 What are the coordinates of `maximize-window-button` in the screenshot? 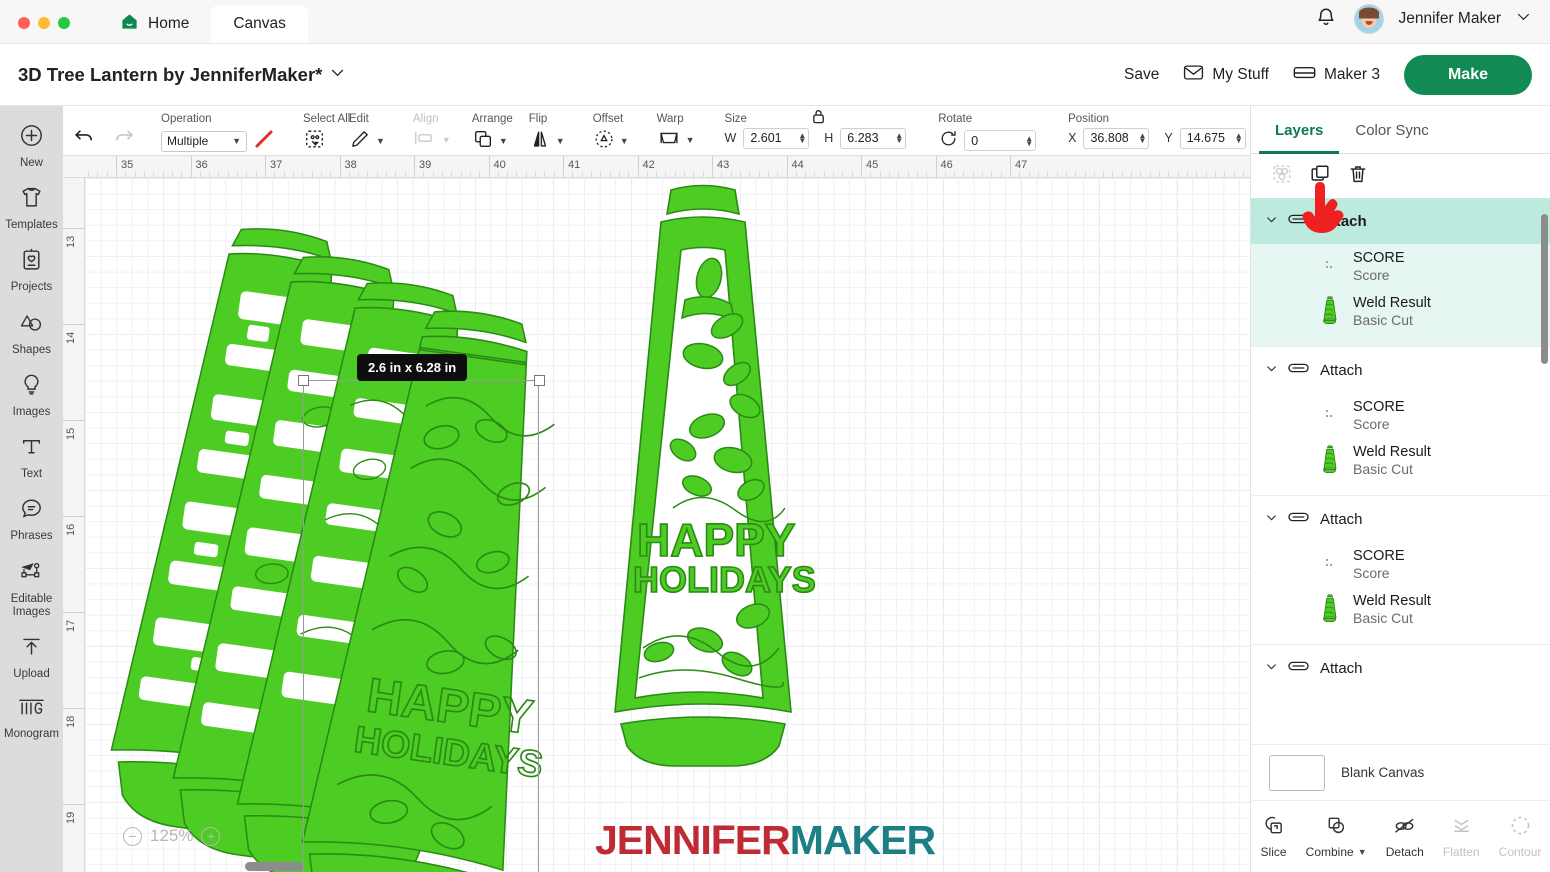 It's located at (64, 23).